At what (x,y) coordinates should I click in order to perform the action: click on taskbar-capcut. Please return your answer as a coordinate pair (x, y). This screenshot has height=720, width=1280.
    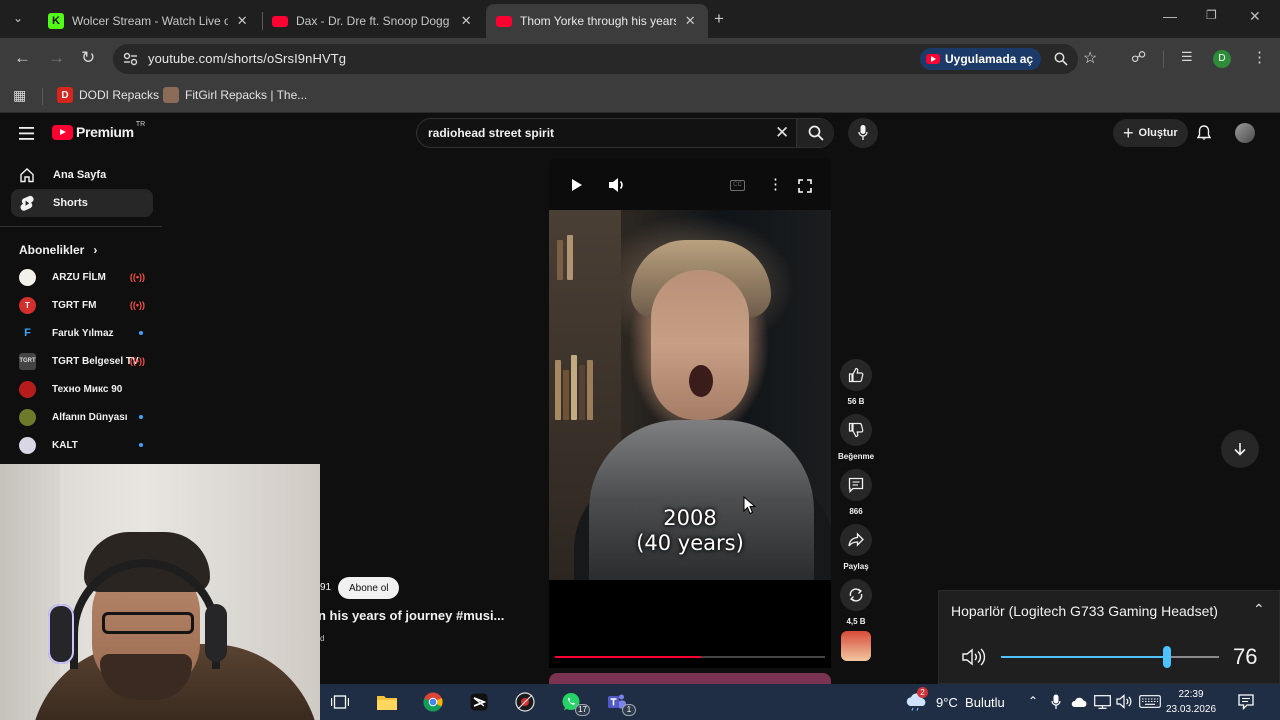
    Looking at the image, I should click on (479, 702).